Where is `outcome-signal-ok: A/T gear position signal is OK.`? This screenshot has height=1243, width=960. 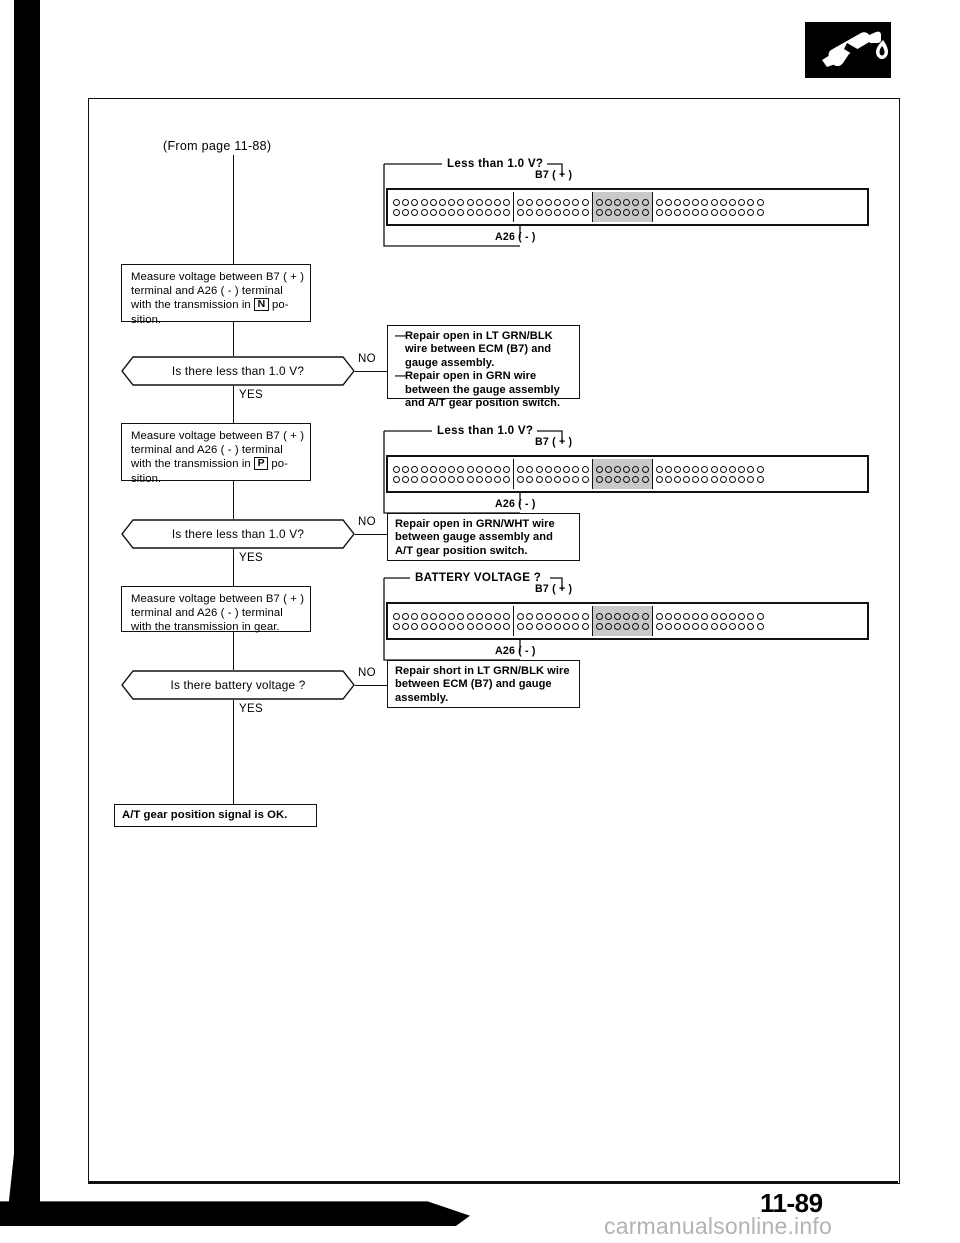 outcome-signal-ok: A/T gear position signal is OK. is located at coordinates (215, 815).